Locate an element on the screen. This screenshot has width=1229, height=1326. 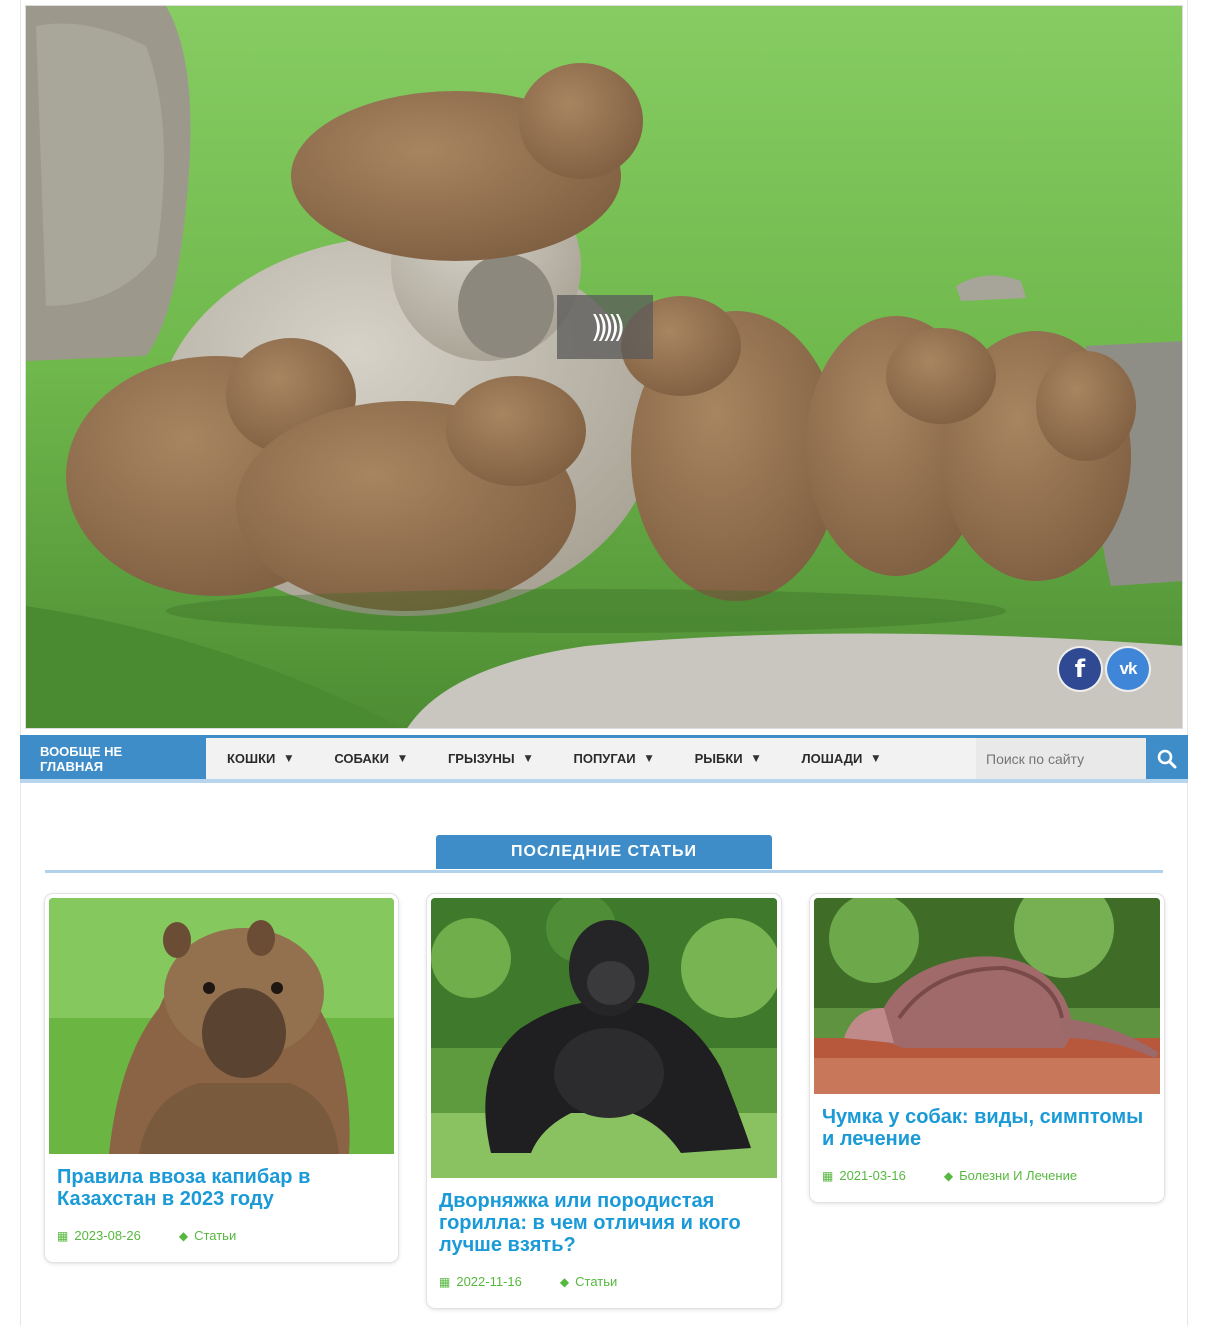
category-text: Болезни И Лечение is located at coordinates (1018, 1175).